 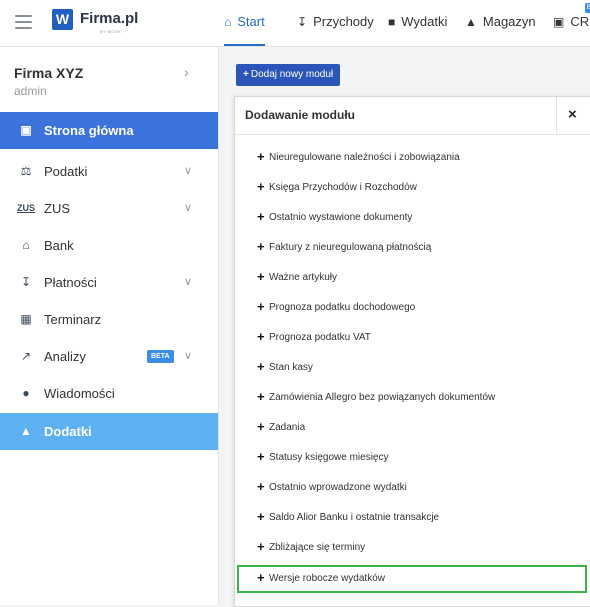 What do you see at coordinates (109, 431) in the screenshot?
I see `sidebar-item-dodatki: ▲ Dodatki` at bounding box center [109, 431].